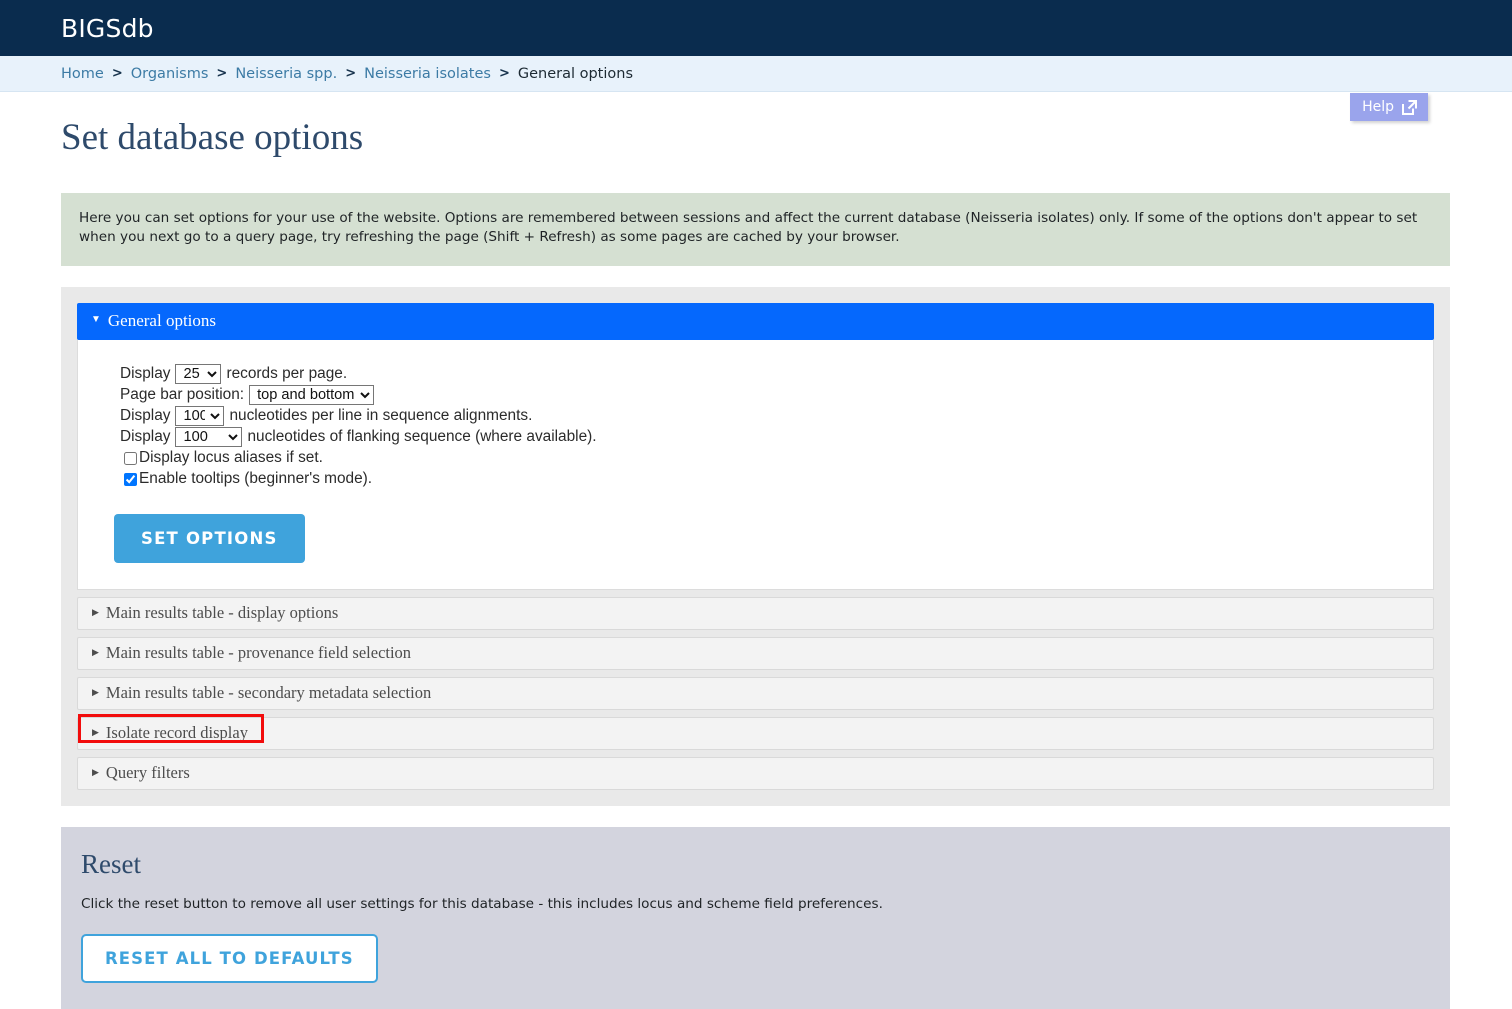 The height and width of the screenshot is (1009, 1512). Describe the element at coordinates (776, 395) in the screenshot. I see `row-page-bar-position: Page bar position: top and bottom` at that location.